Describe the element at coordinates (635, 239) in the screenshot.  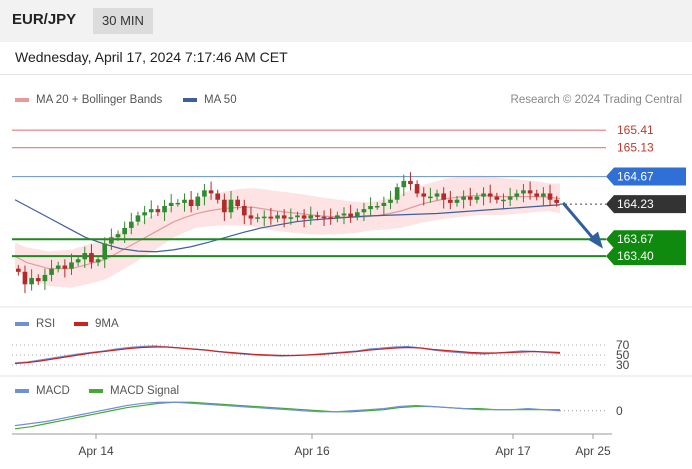
I see `price-tag-label: 163.67` at that location.